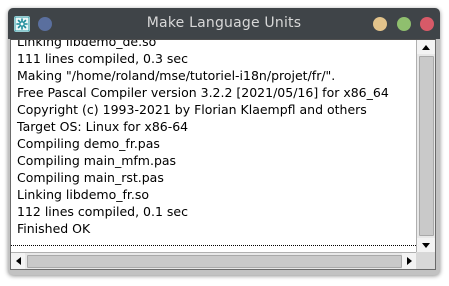 This screenshot has height=286, width=449. I want to click on arrow-left-icon, so click(18, 261).